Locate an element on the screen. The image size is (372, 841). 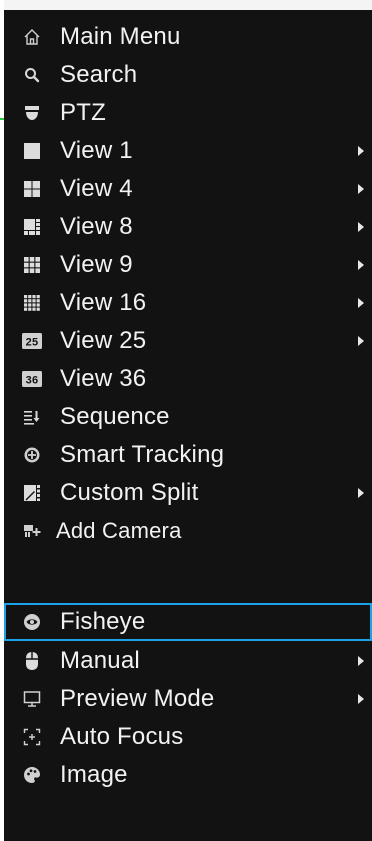
menu-item-label: Preview Mode is located at coordinates (137, 698).